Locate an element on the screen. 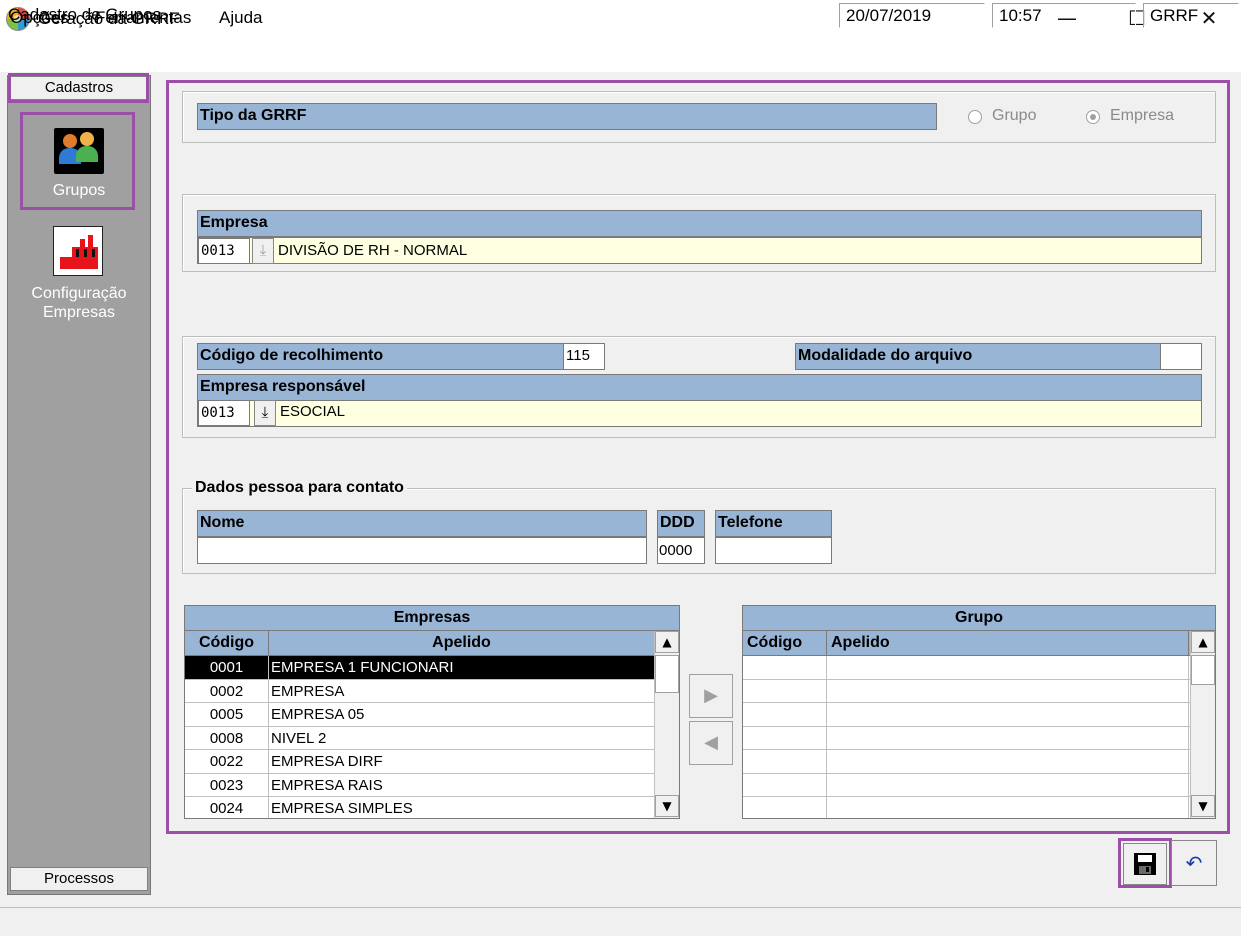 This screenshot has height=936, width=1241. grupo-scrollbar: ▲ ▼ is located at coordinates (1202, 724).